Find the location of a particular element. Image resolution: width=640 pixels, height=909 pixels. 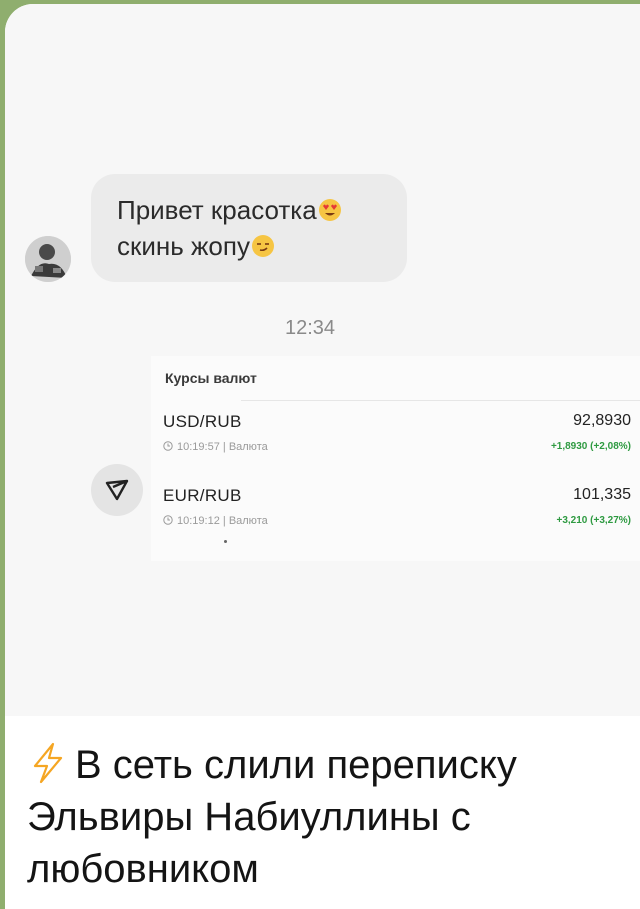

avatar-image-icon is located at coordinates (48, 259).